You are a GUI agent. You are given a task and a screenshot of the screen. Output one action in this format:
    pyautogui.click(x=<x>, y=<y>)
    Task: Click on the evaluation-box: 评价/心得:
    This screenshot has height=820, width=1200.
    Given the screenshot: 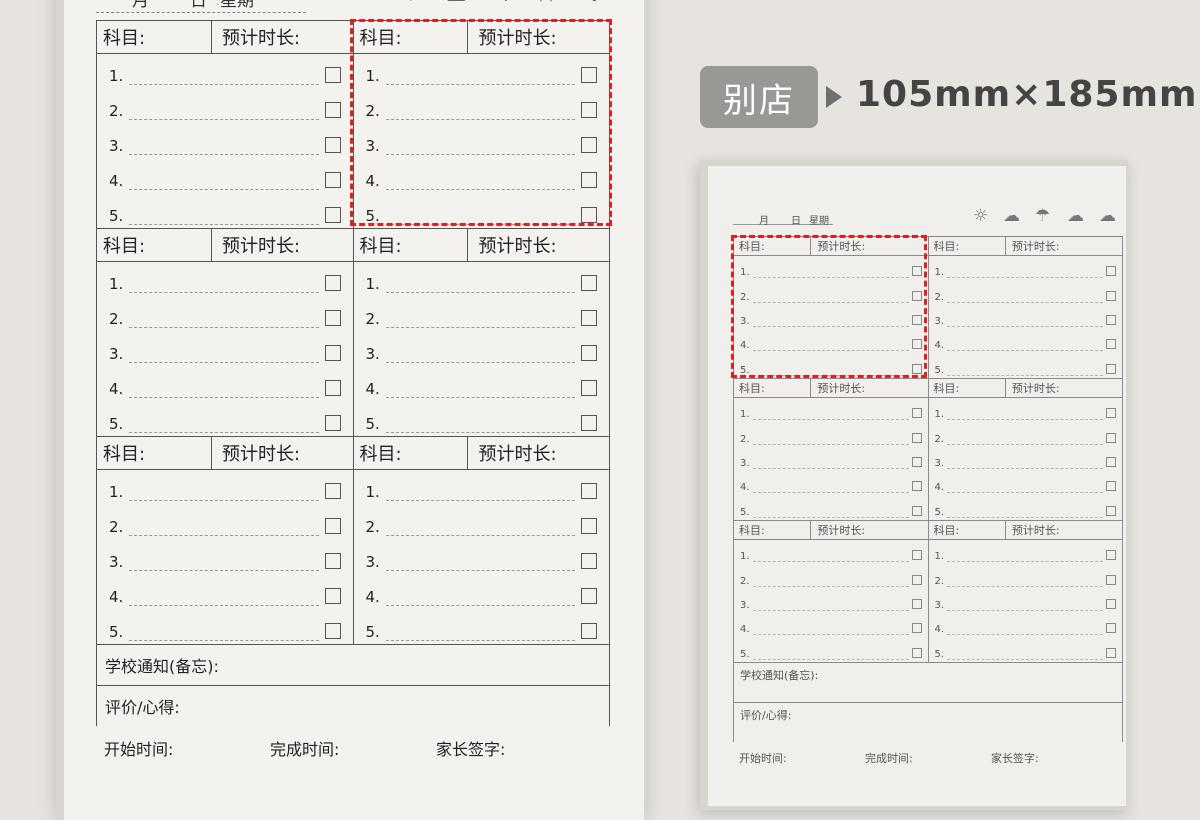 What is the action you would take?
    pyautogui.click(x=353, y=705)
    